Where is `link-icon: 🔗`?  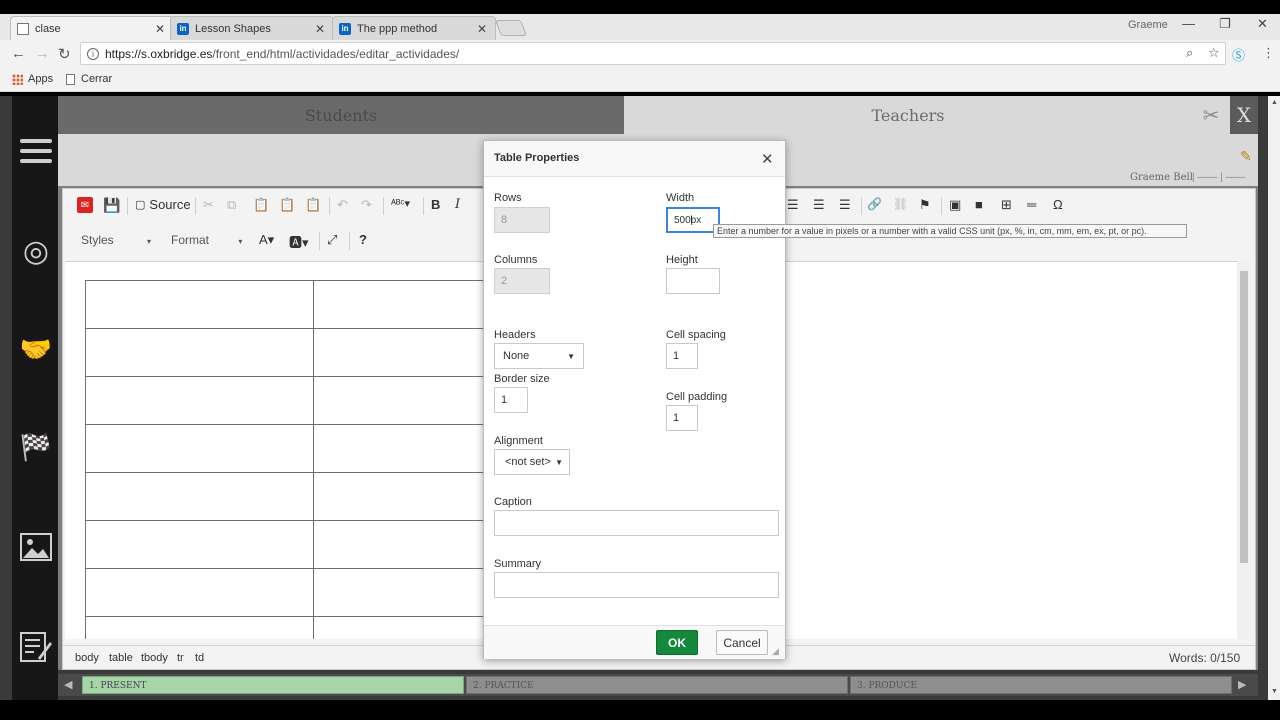
link-icon: 🔗 is located at coordinates (874, 204).